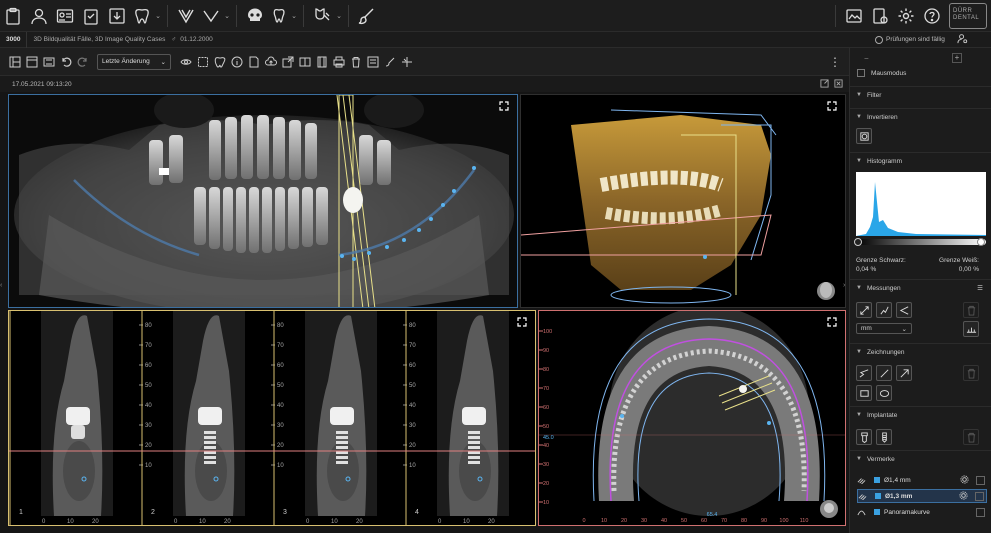 Image resolution: width=991 pixels, height=533 pixels. I want to click on film-icon, so click(321, 62).